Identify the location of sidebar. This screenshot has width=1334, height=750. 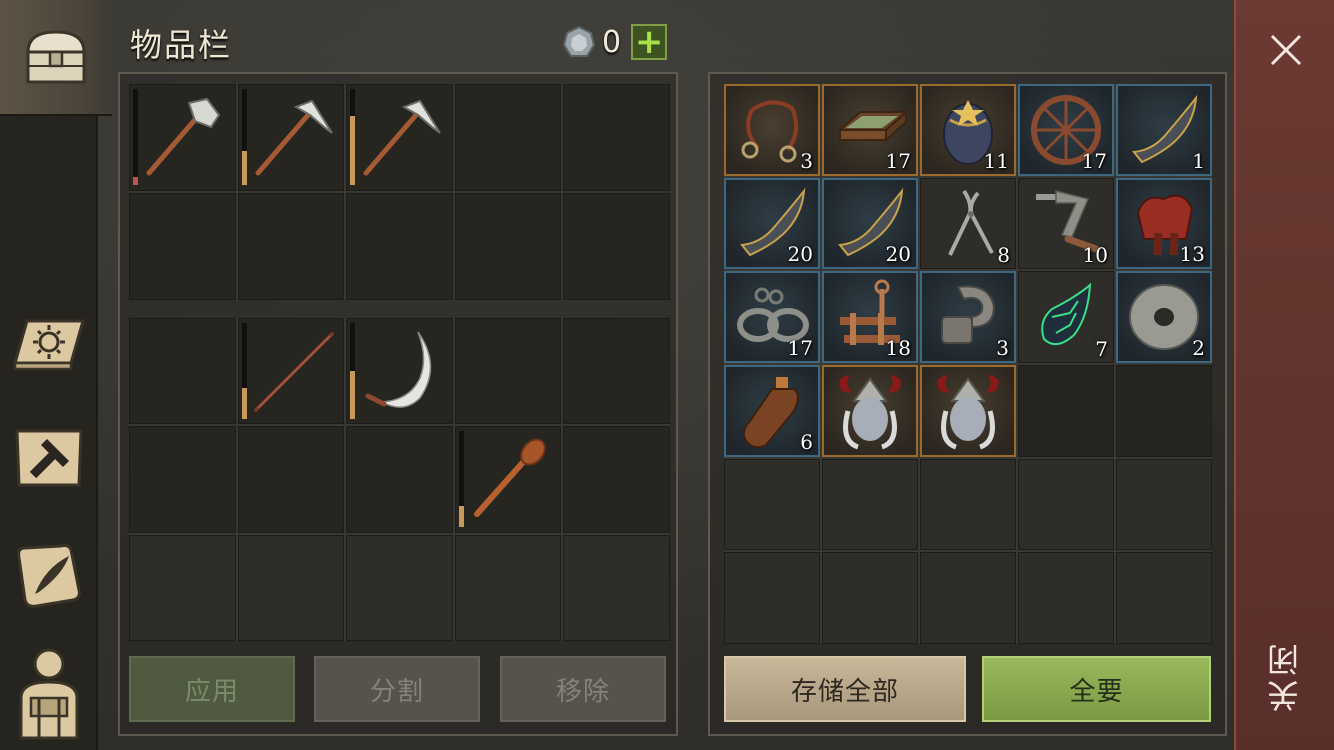
(56, 375).